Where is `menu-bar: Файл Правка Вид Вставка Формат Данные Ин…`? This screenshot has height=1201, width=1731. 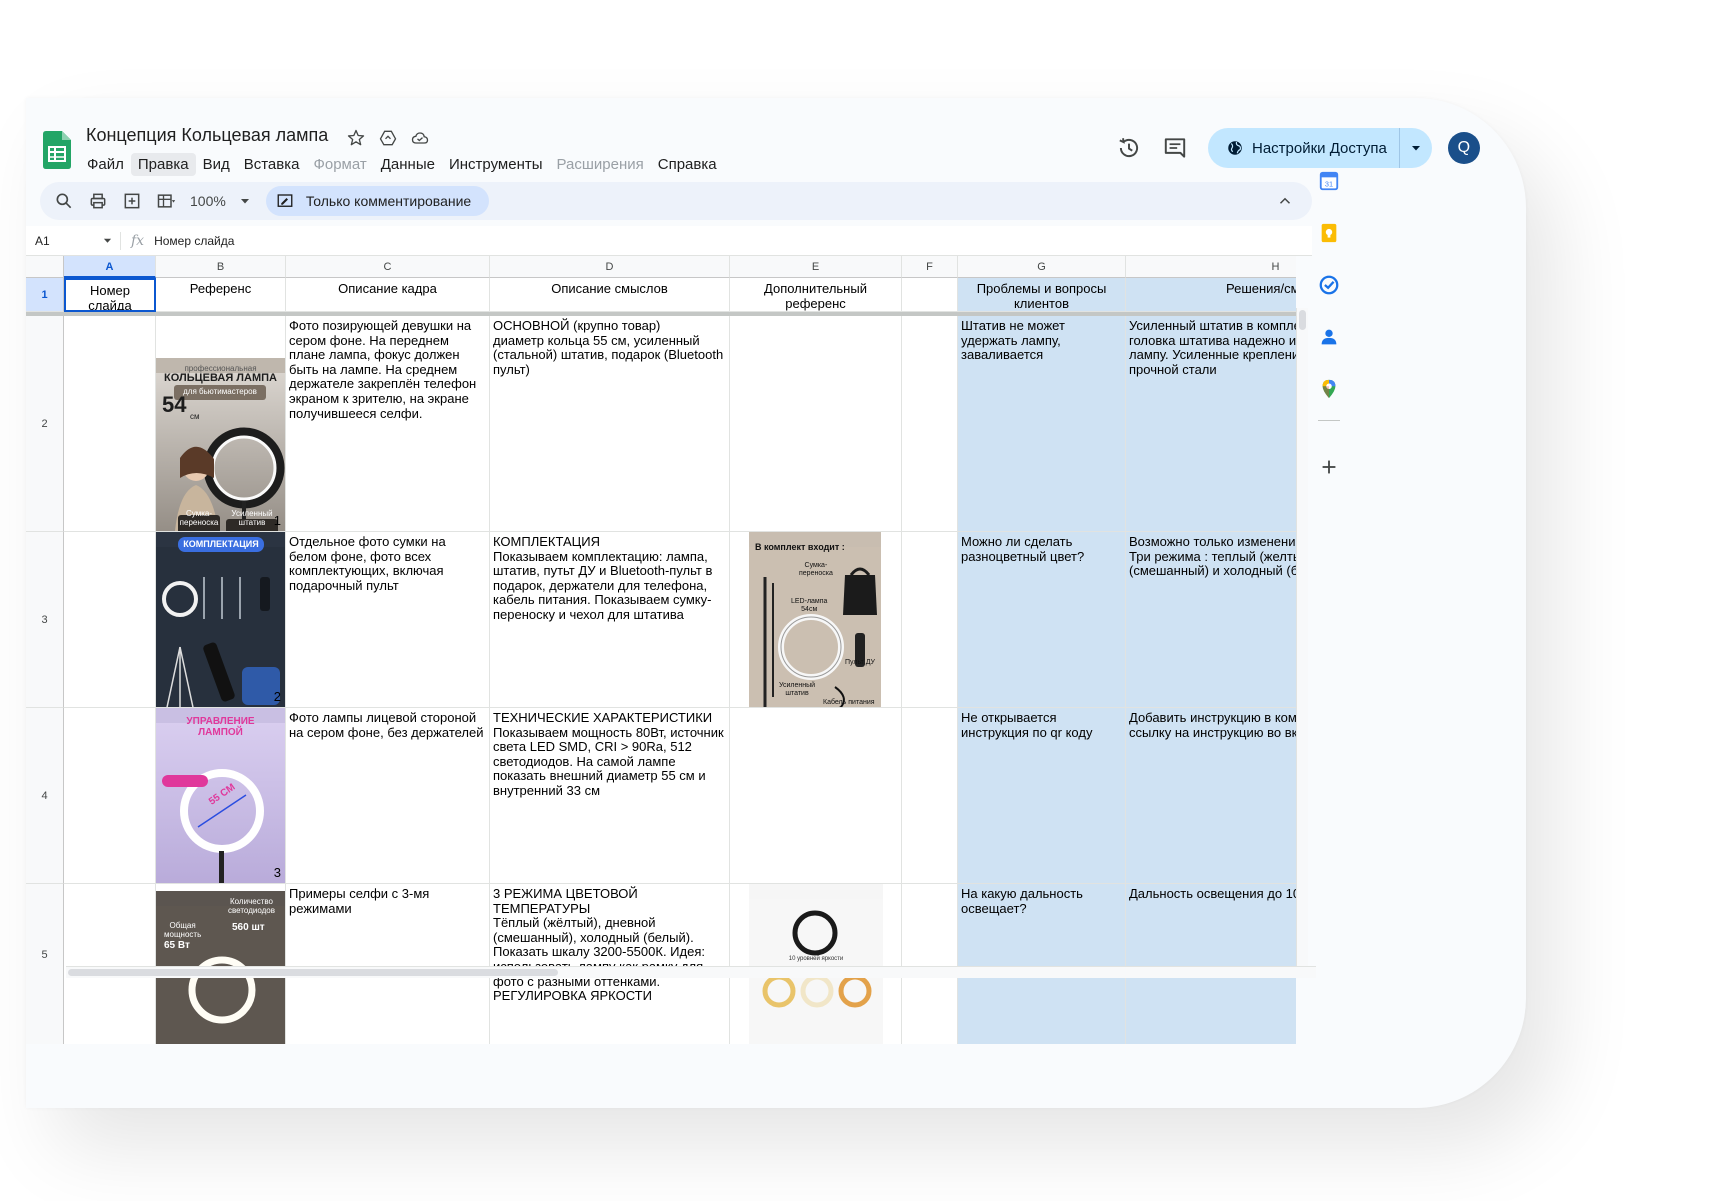 menu-bar: Файл Правка Вид Вставка Формат Данные Ин… is located at coordinates (402, 164).